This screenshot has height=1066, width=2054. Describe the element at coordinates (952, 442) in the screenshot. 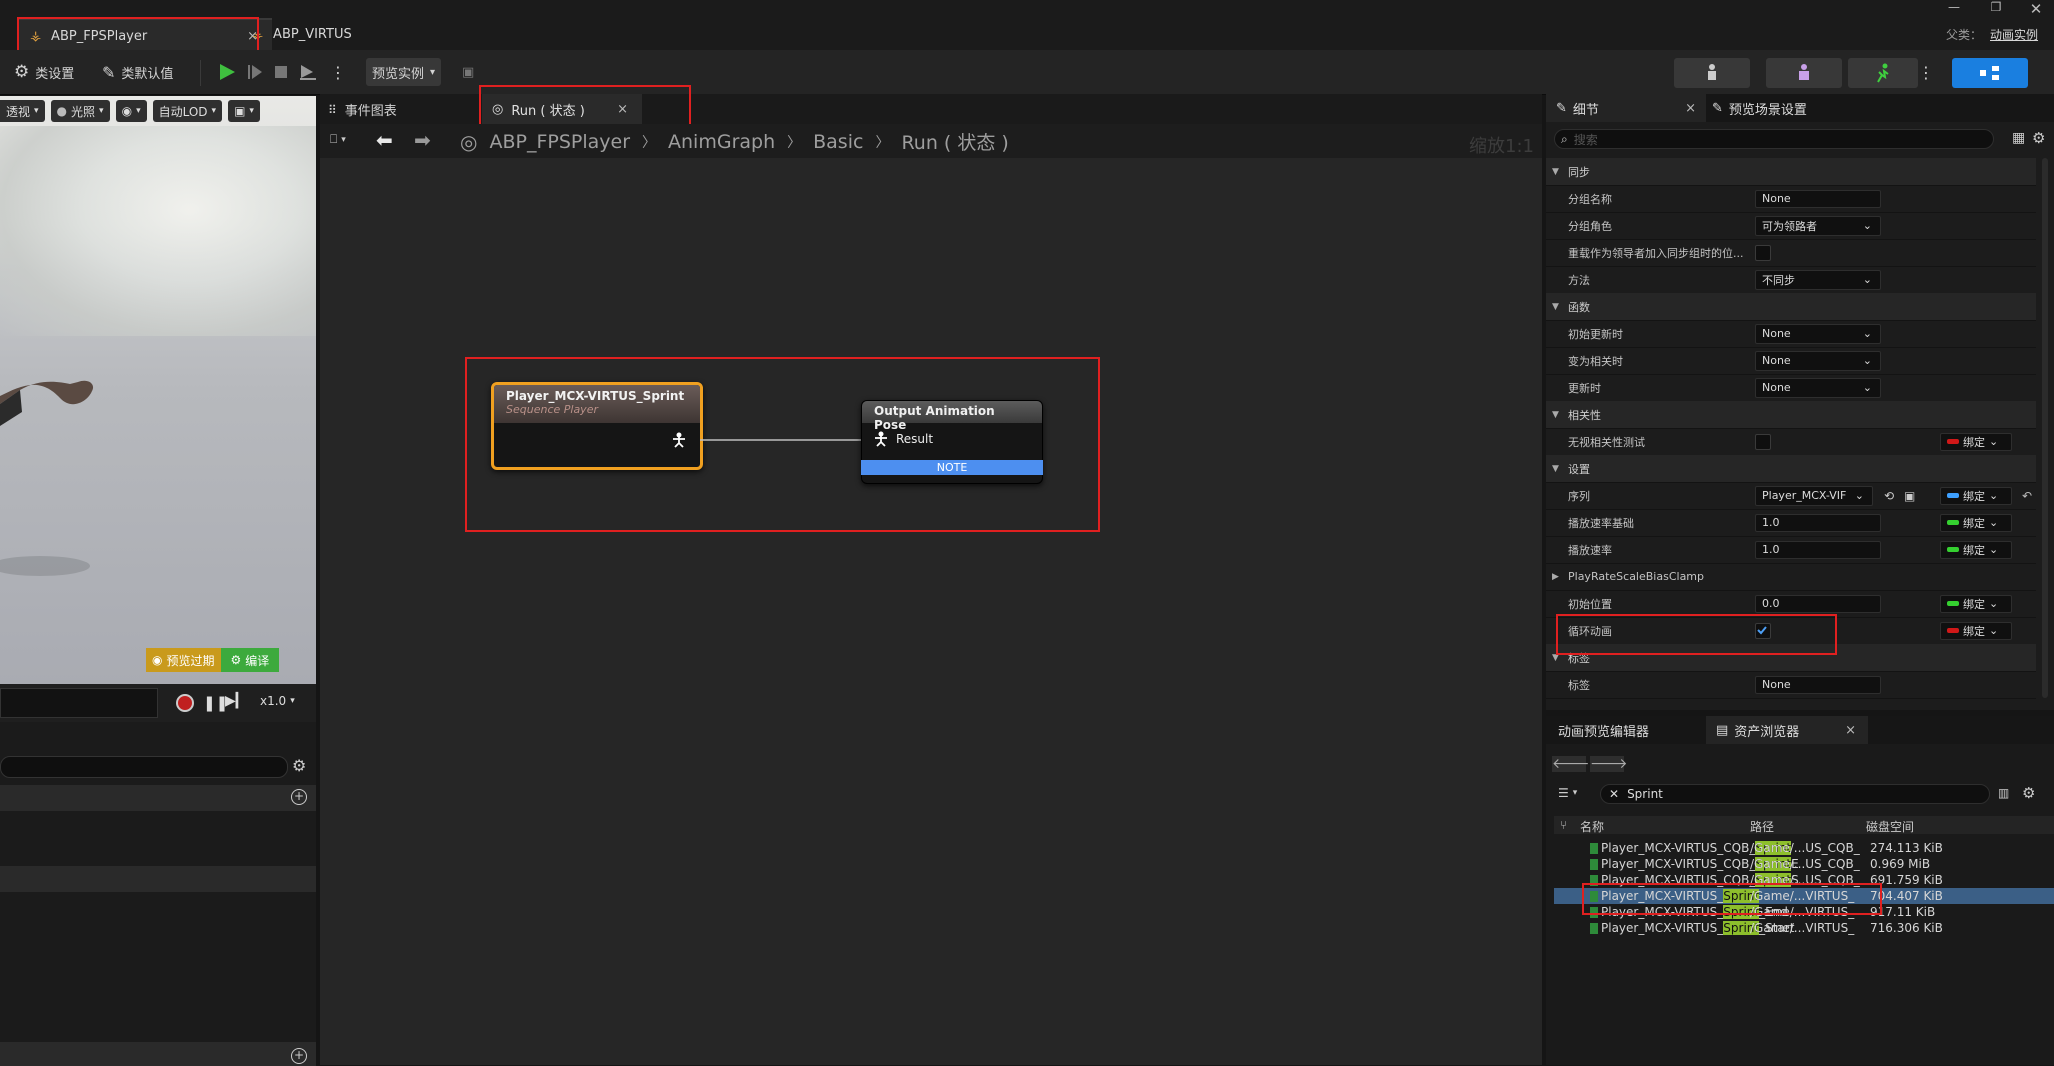

I see `output-pose-node: Output Animation Pose Result NOTE` at that location.